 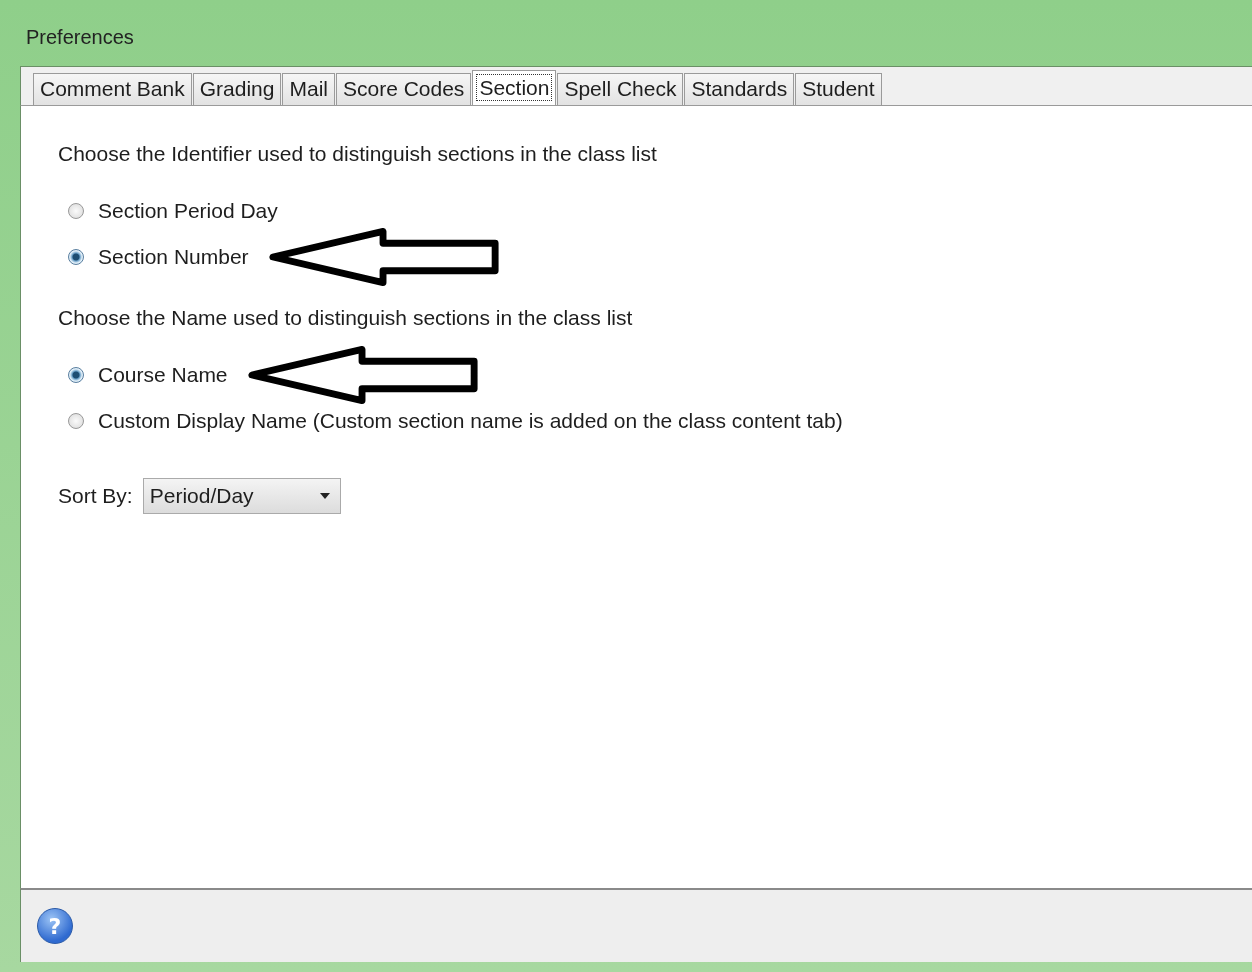 What do you see at coordinates (241, 496) in the screenshot?
I see `sort-dropdown: Period/Day` at bounding box center [241, 496].